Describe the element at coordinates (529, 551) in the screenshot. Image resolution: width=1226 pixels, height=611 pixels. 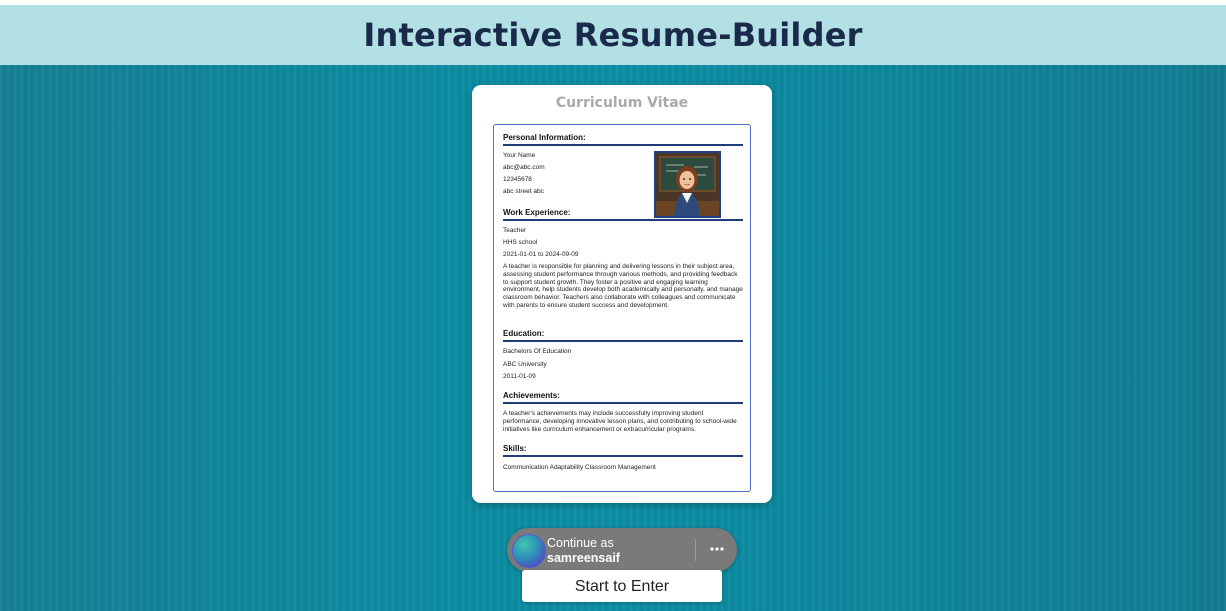
I see `avatar` at that location.